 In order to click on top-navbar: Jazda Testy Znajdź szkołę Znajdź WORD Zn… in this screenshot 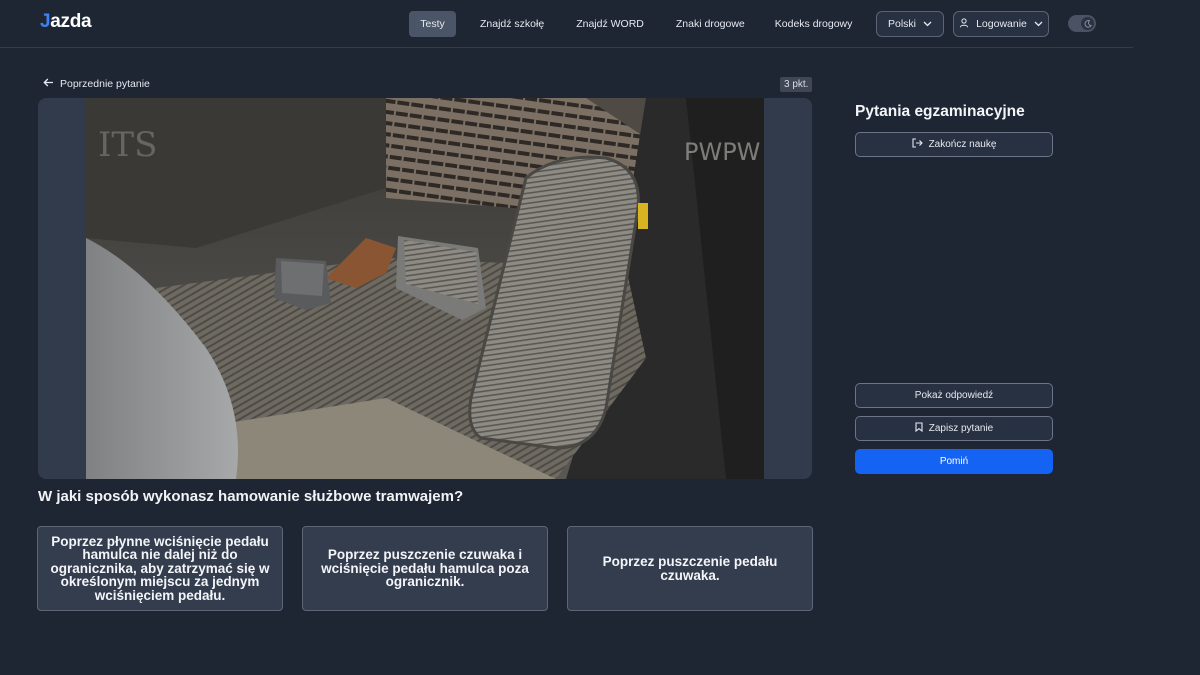, I will do `click(566, 24)`.